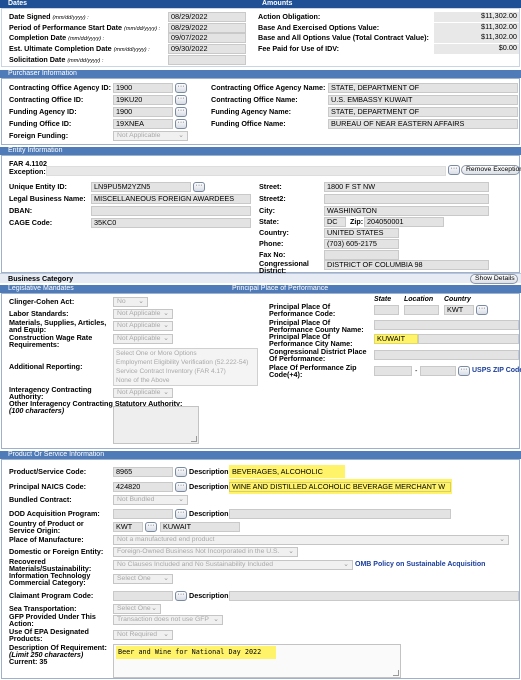 Image resolution: width=521 pixels, height=680 pixels. Describe the element at coordinates (274, 232) in the screenshot. I see `country-label: Country:` at that location.